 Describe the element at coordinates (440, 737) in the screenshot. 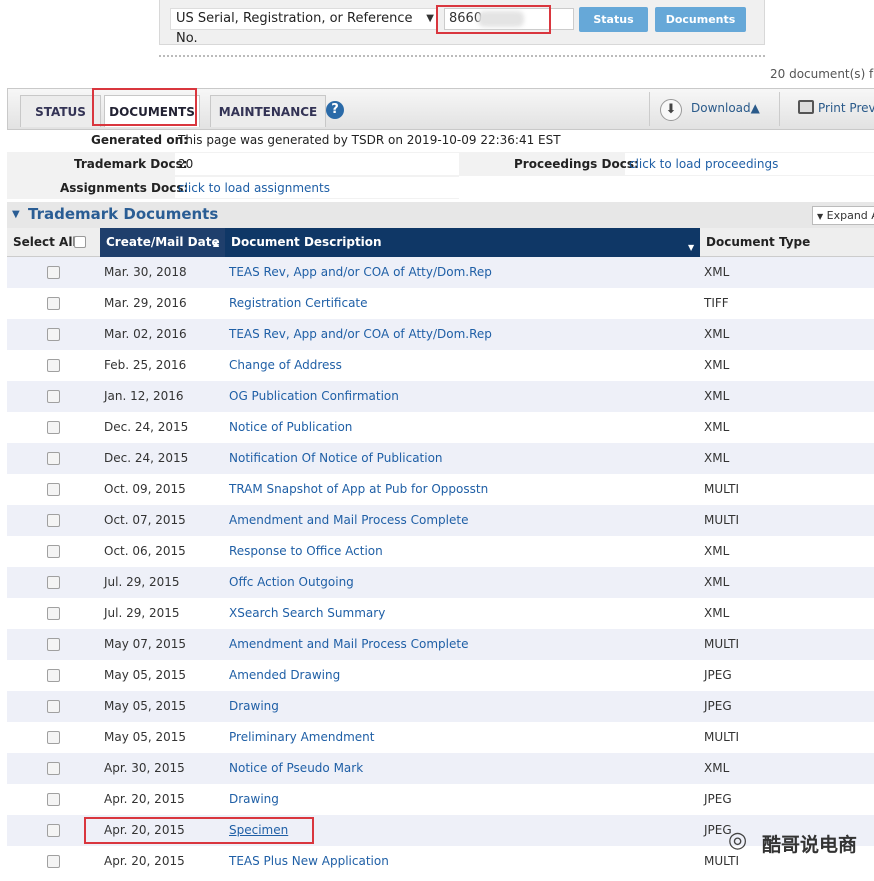

I see `table-row: May 05, 2015 Preliminary Amendment MULTI` at that location.